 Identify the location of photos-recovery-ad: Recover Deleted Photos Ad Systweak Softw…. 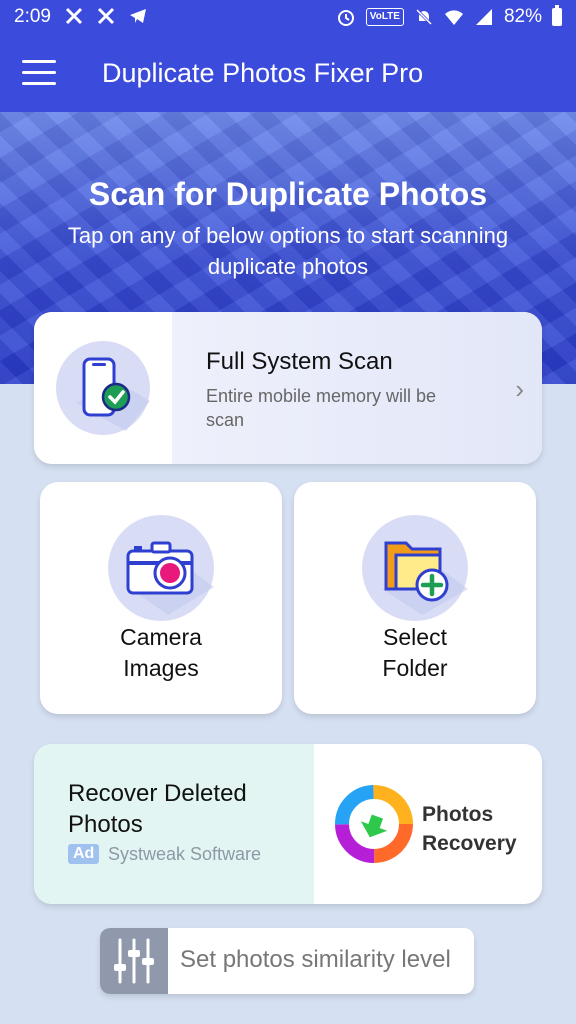
(288, 824).